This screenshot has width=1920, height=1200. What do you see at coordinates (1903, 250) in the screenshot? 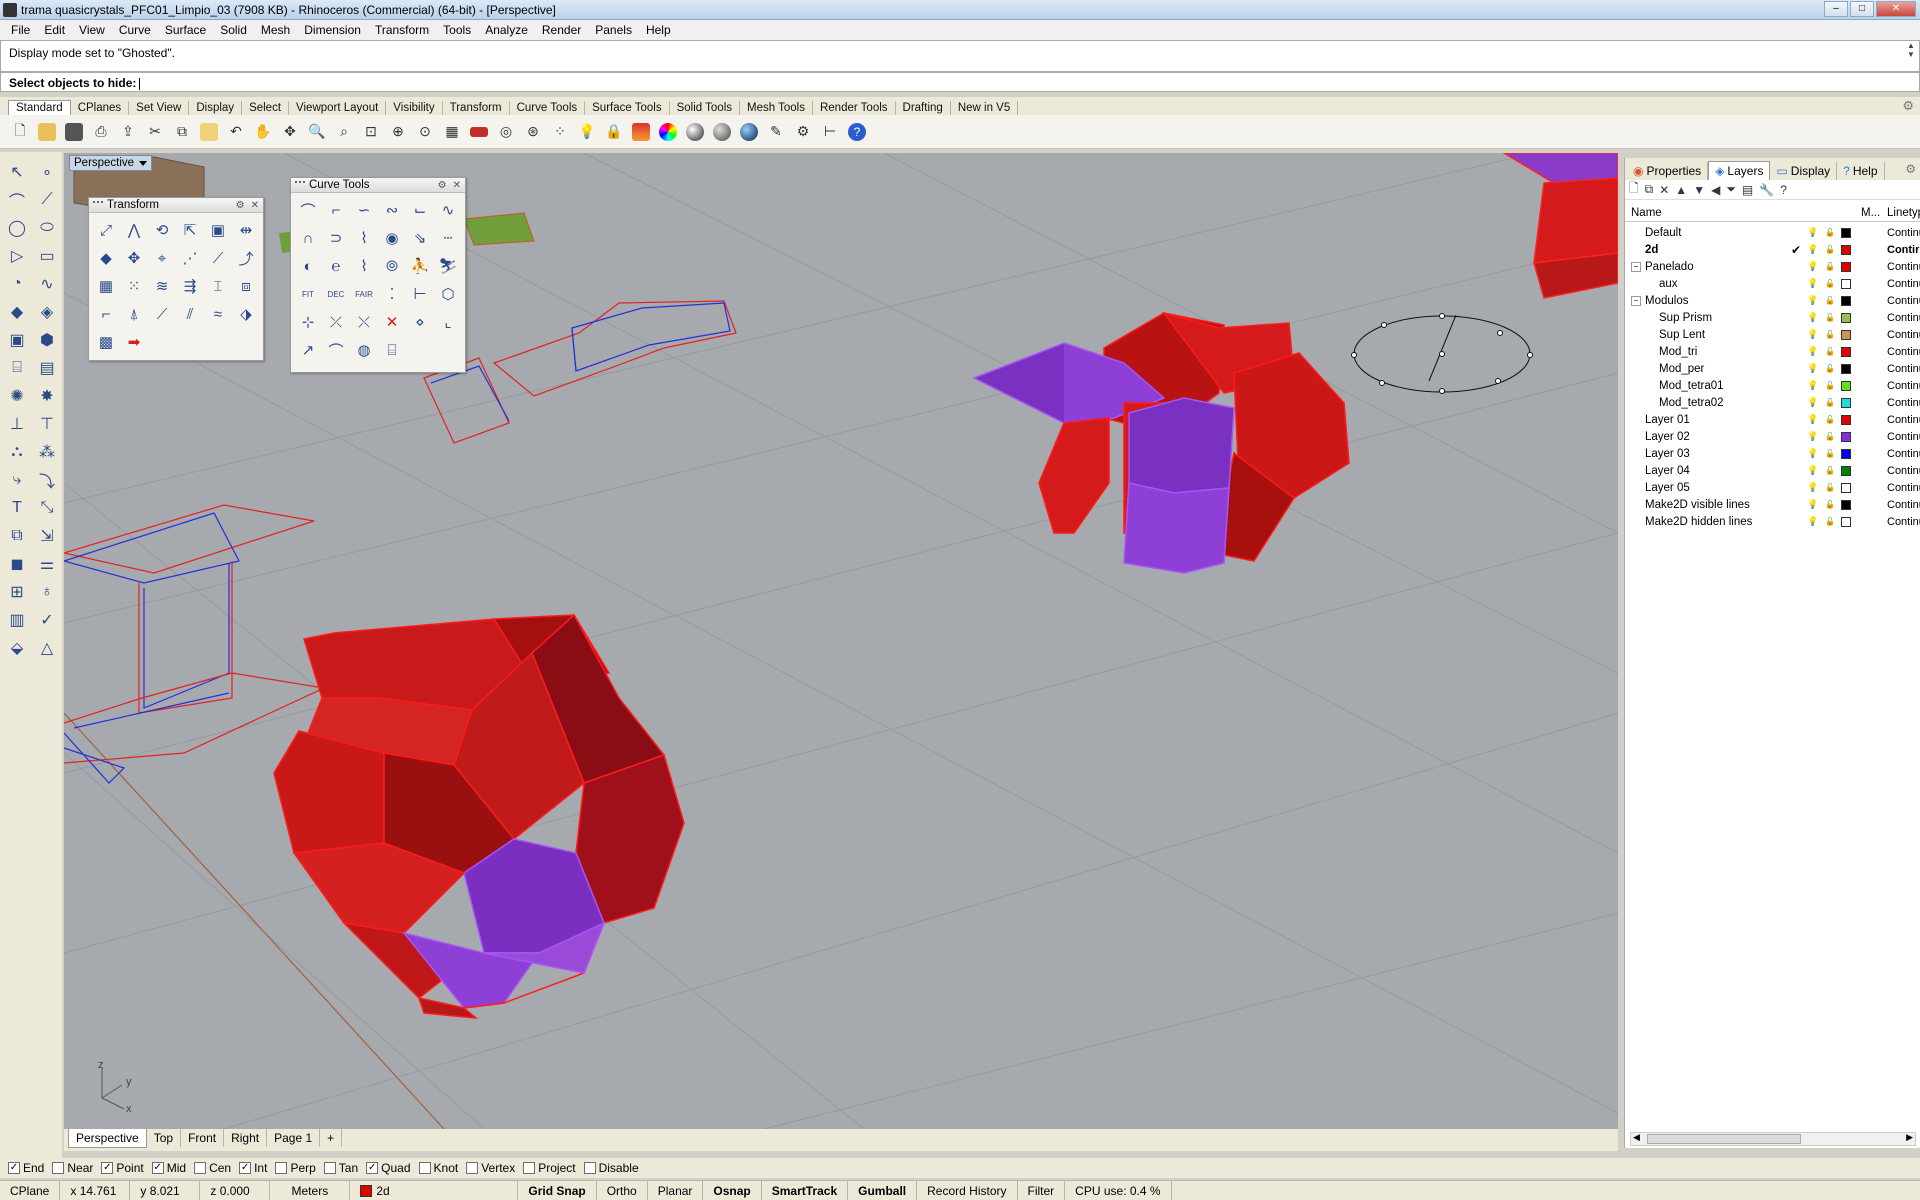
I see `layer-linetype: Contir` at bounding box center [1903, 250].